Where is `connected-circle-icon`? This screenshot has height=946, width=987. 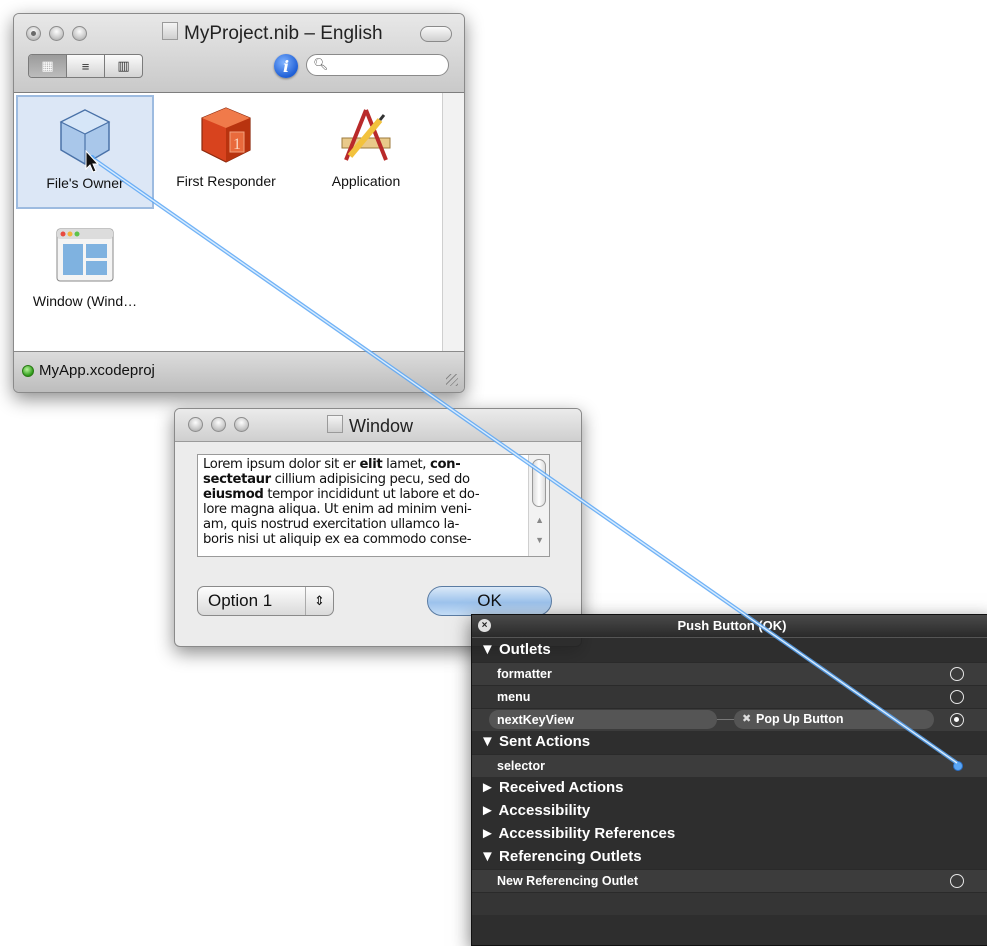
connected-circle-icon is located at coordinates (957, 720).